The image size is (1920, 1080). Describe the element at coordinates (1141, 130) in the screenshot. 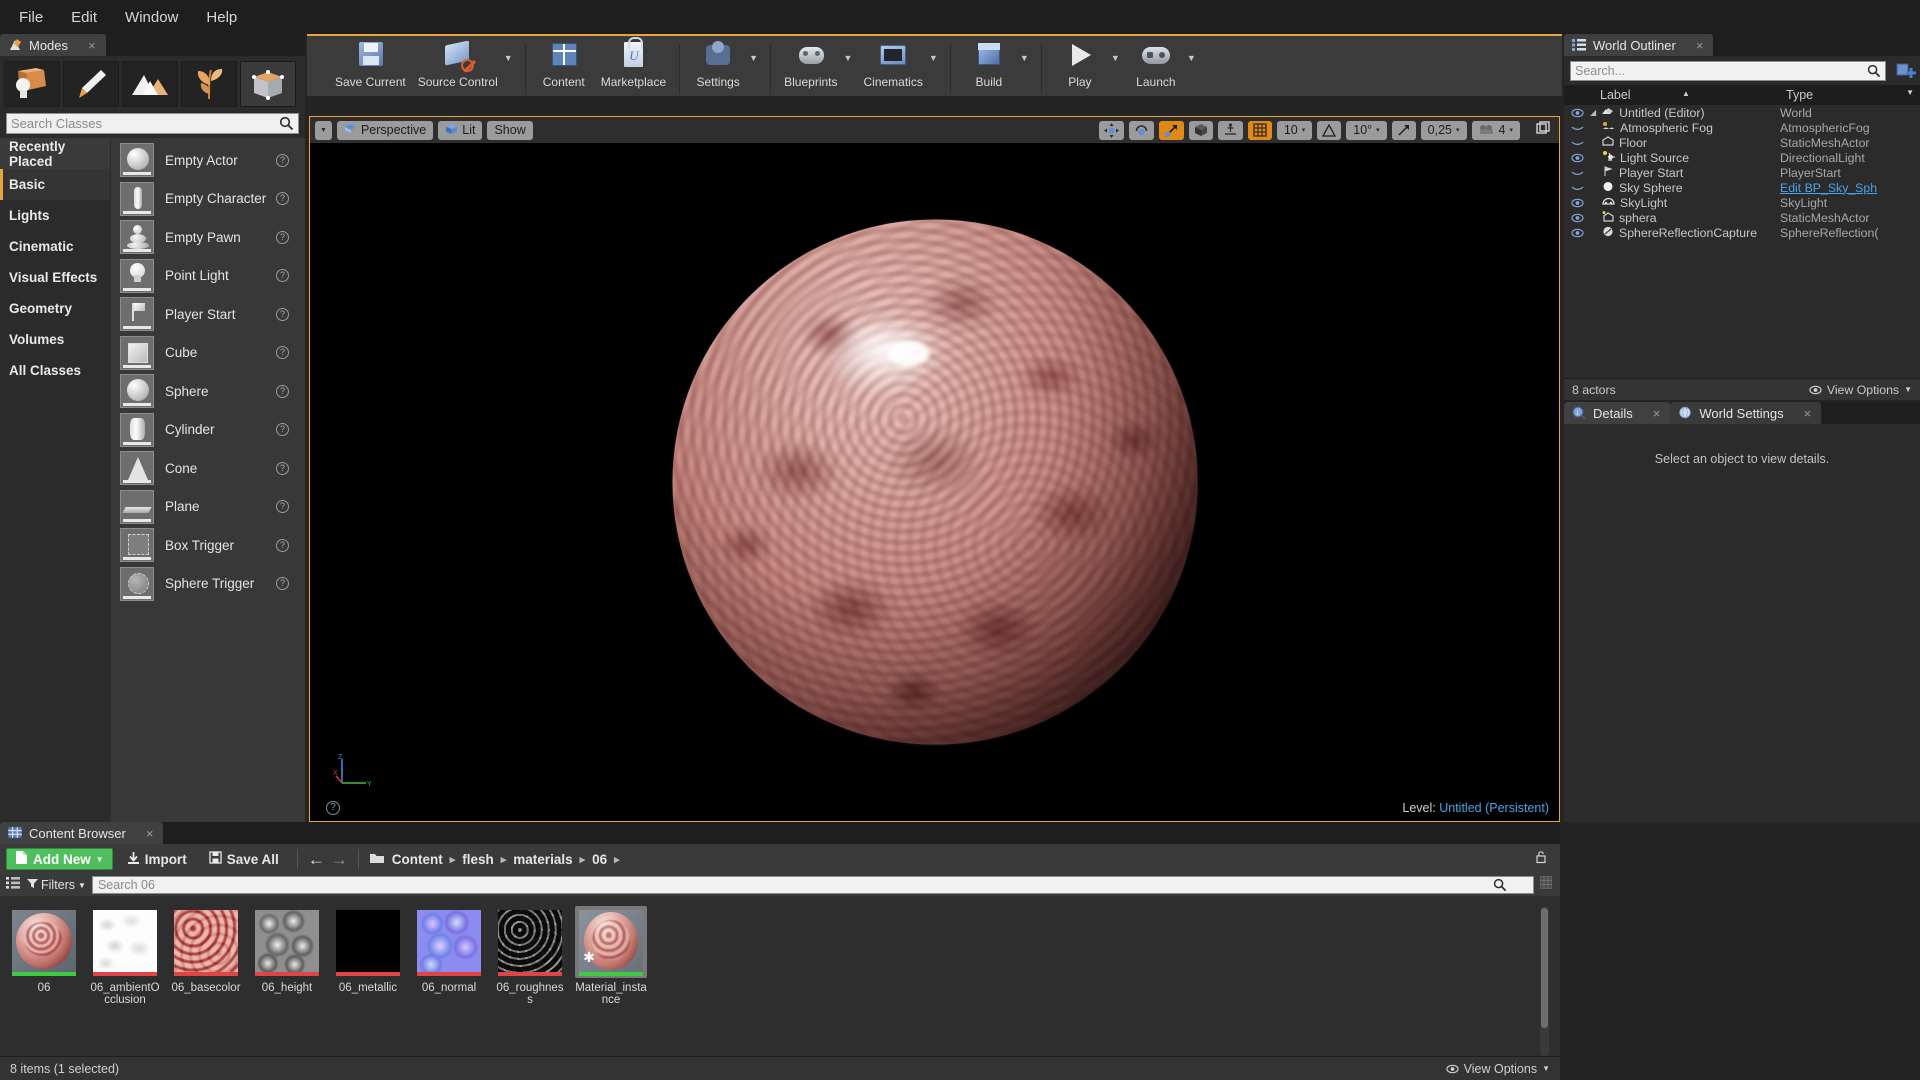

I see `rotate-tool-button` at that location.